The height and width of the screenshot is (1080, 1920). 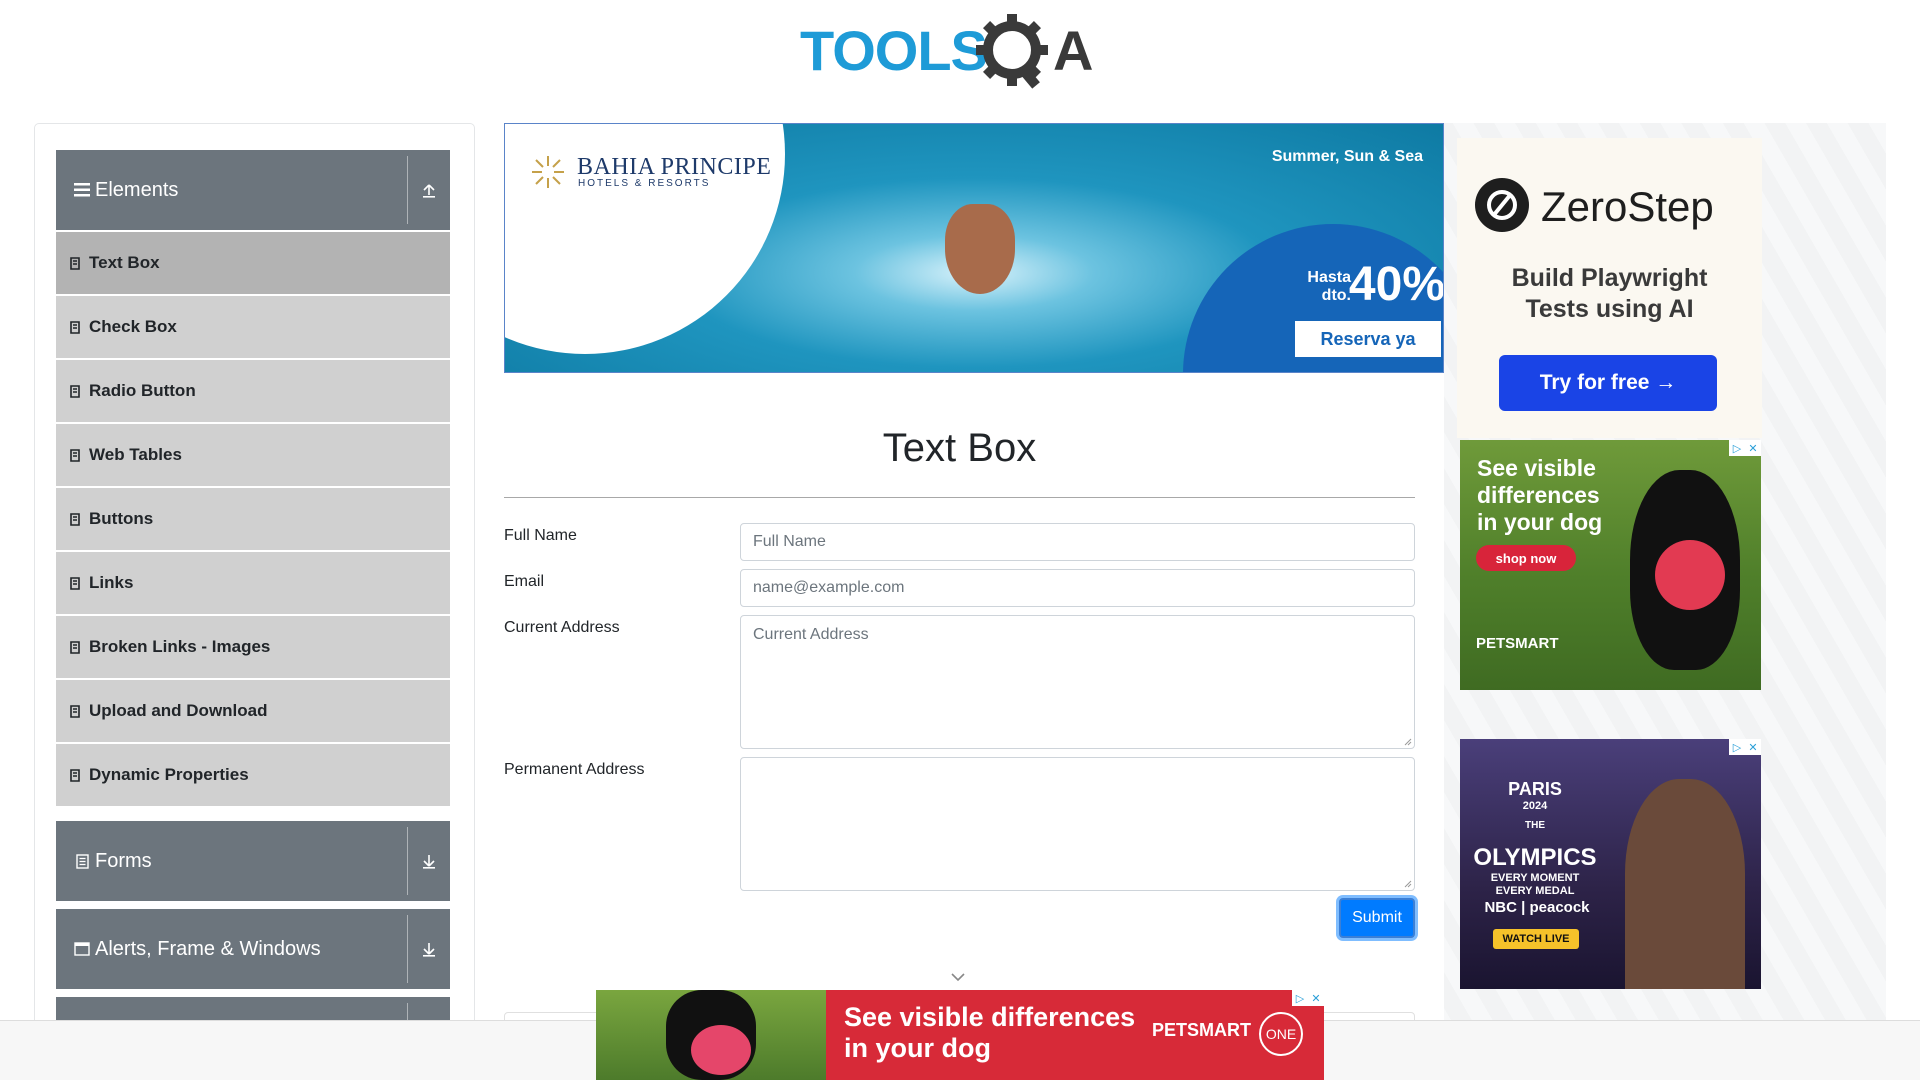 I want to click on menu-item-label: Broken Links - Images, so click(x=180, y=646).